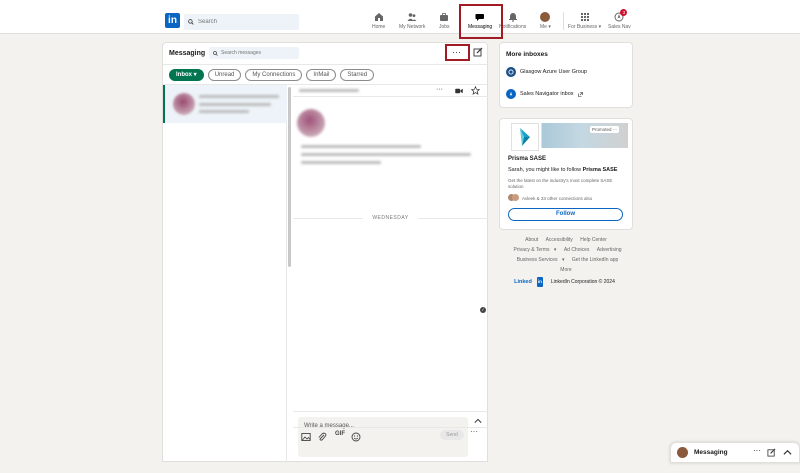 This screenshot has height=473, width=800. What do you see at coordinates (224, 74) in the screenshot?
I see `filter-unread: Unread` at bounding box center [224, 74].